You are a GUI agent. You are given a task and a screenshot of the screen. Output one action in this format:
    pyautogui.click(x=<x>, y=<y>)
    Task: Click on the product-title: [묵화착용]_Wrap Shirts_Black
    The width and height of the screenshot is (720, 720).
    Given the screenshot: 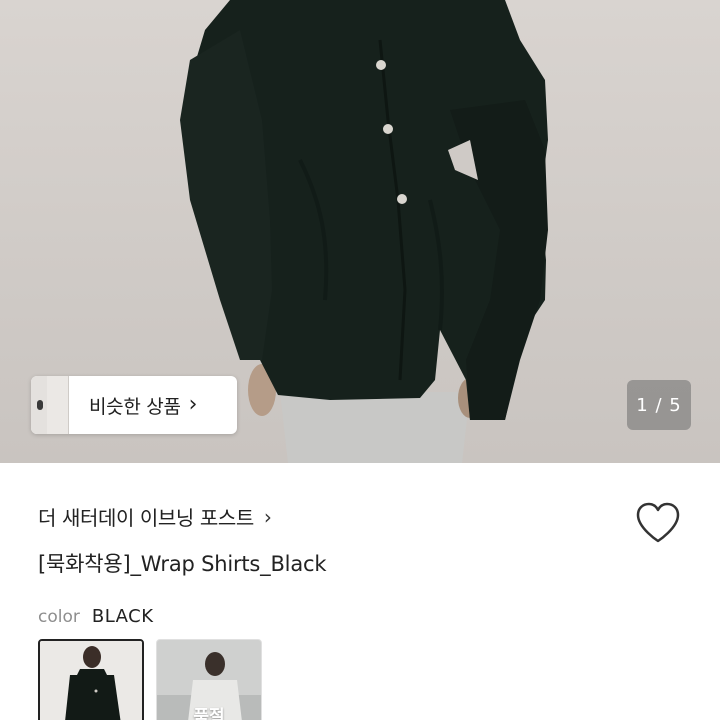 What is the action you would take?
    pyautogui.click(x=182, y=564)
    